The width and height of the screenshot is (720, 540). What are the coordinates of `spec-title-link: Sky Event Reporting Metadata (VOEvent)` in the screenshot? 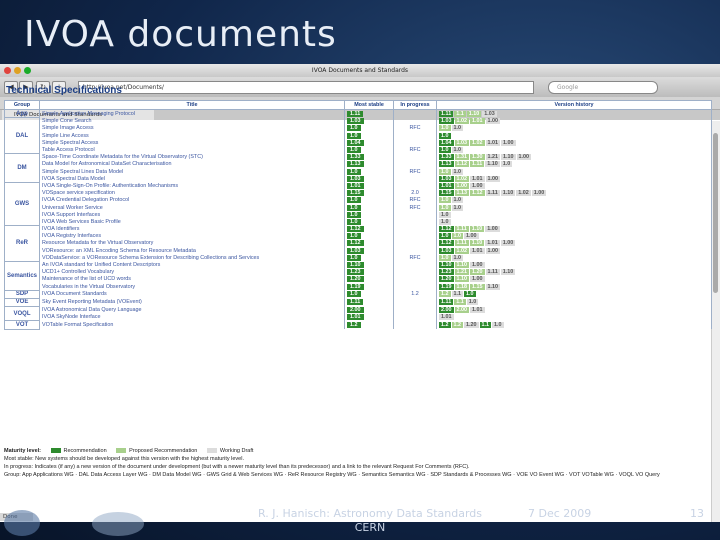 It's located at (192, 302).